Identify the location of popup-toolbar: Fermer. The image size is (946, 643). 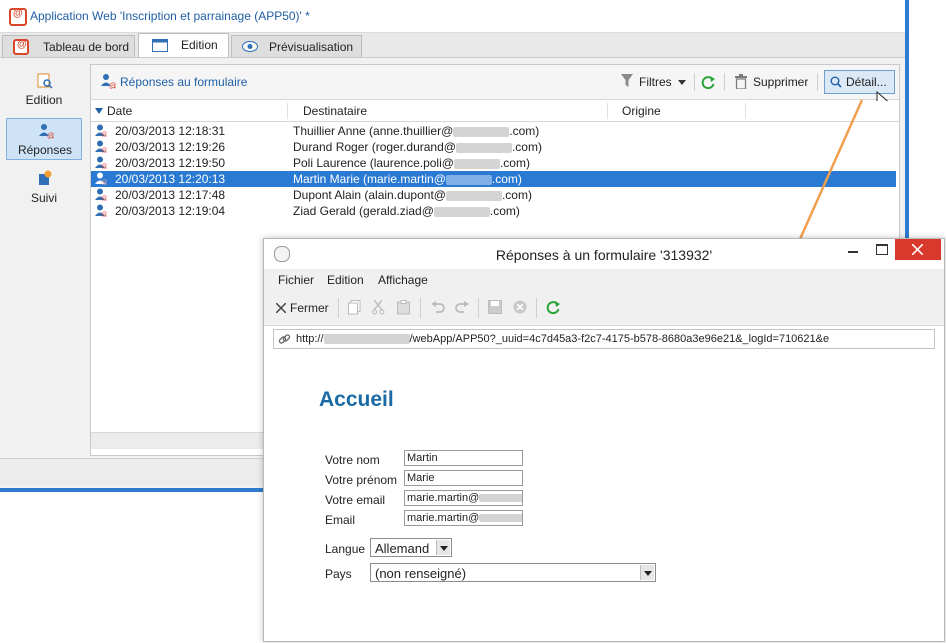
(604, 308).